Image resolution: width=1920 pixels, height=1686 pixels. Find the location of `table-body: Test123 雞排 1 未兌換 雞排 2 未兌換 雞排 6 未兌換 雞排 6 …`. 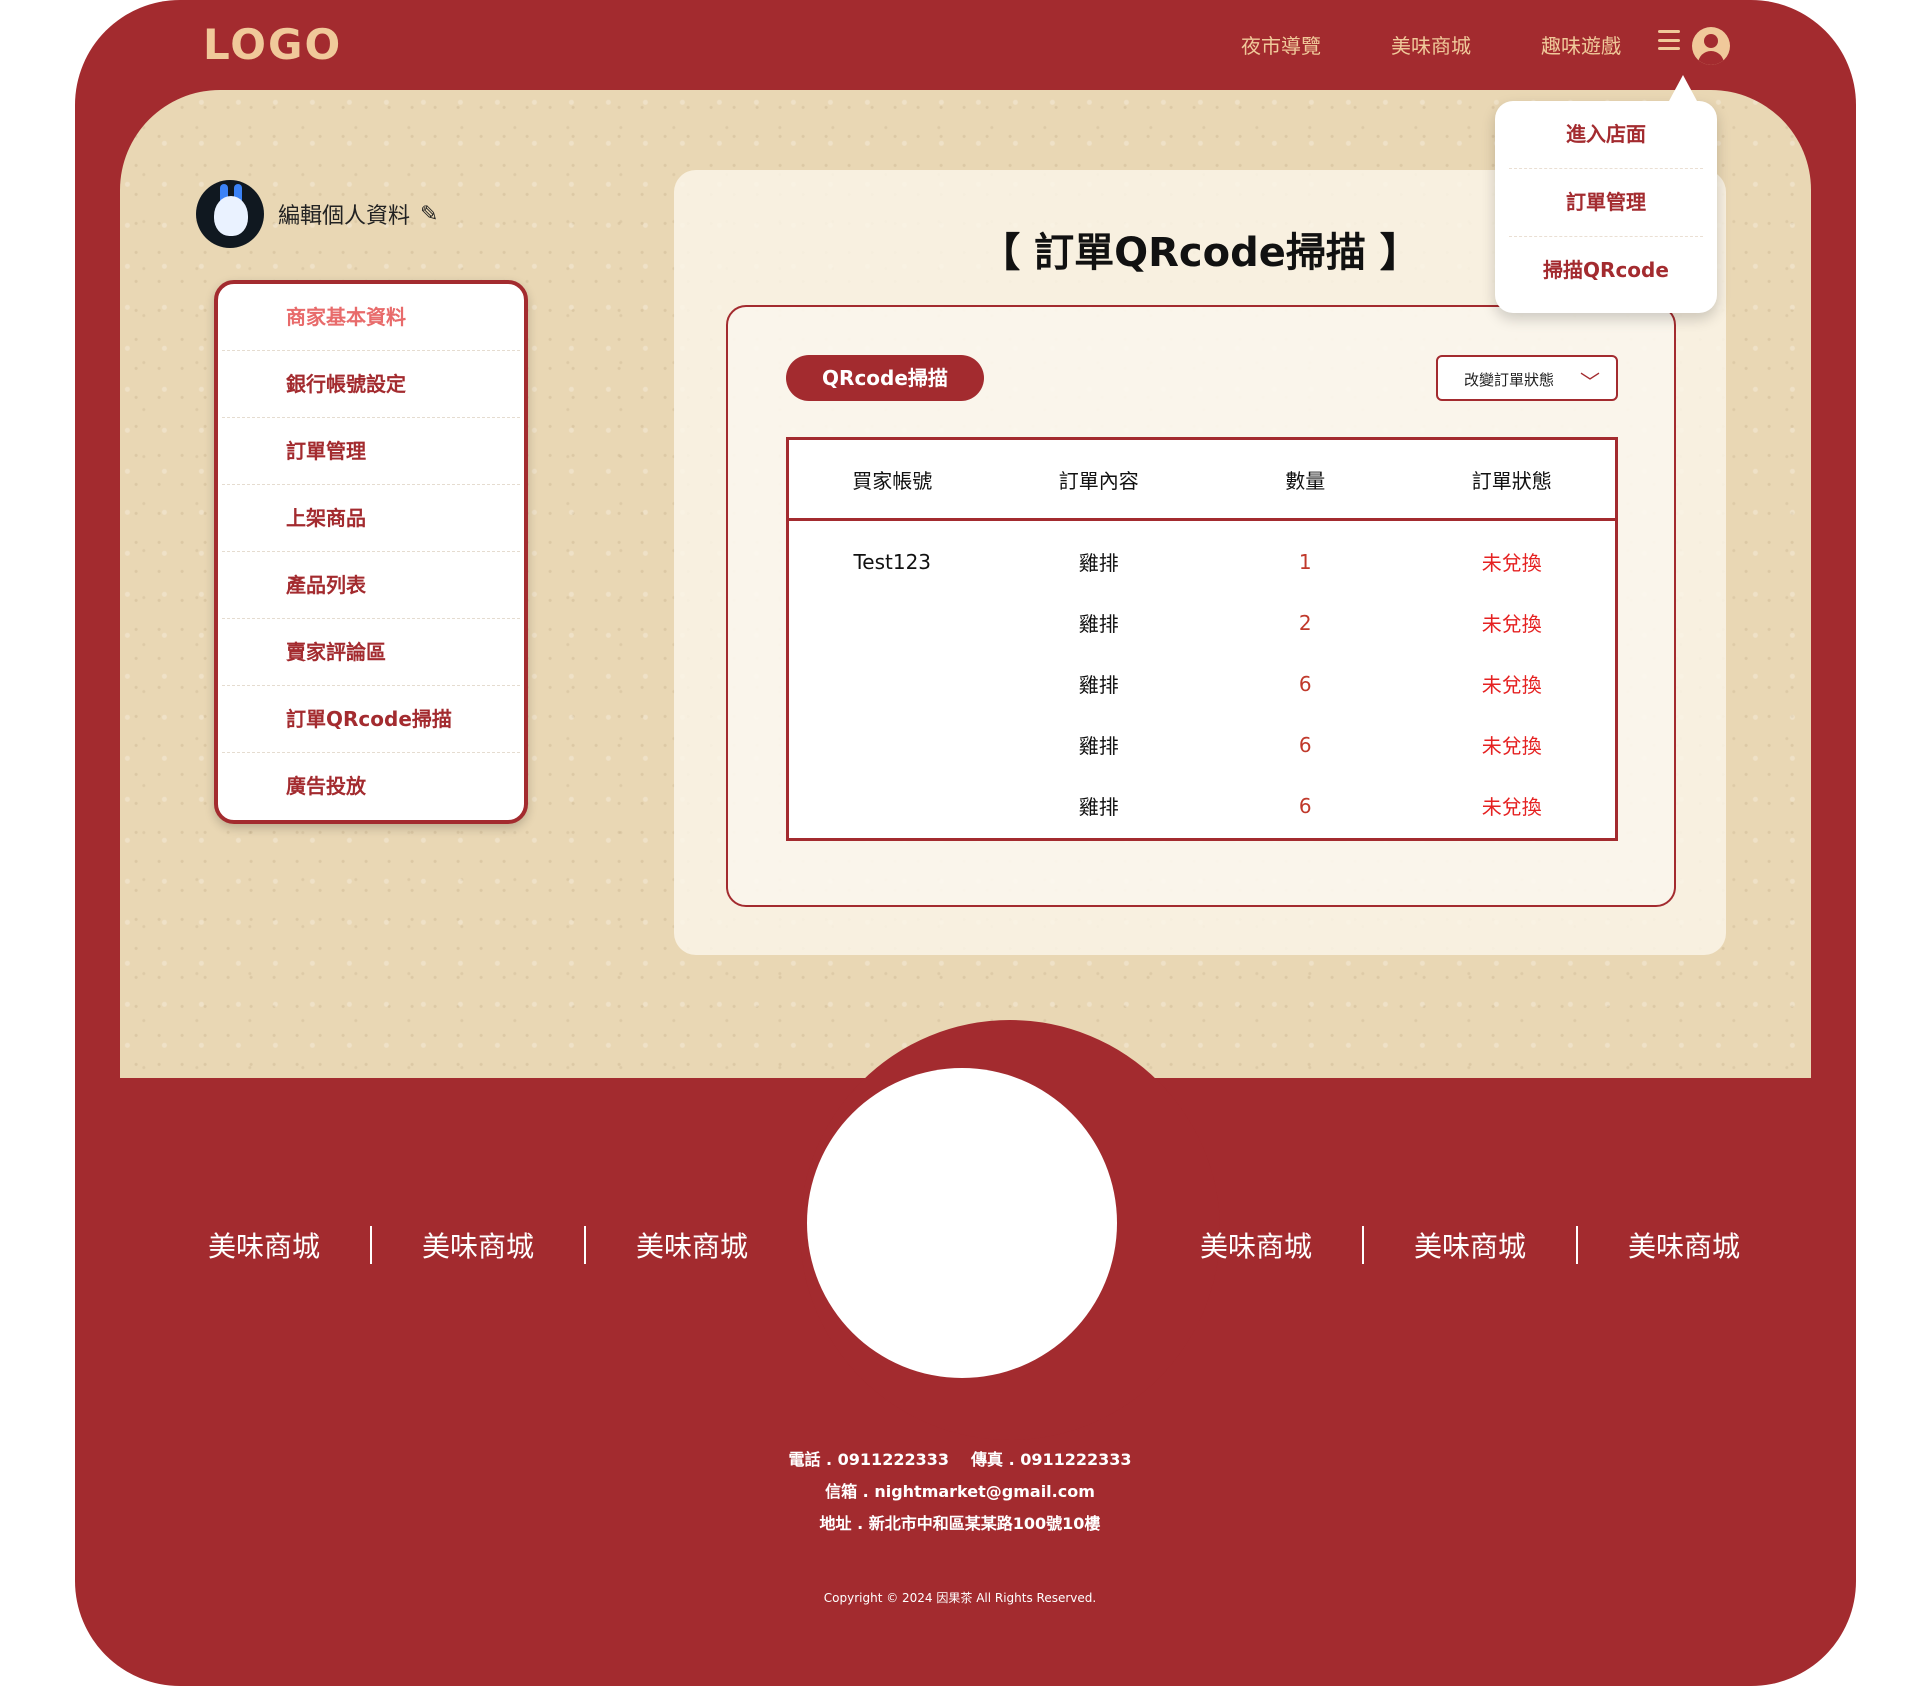

table-body: Test123 雞排 1 未兌換 雞排 2 未兌換 雞排 6 未兌換 雞排 6 … is located at coordinates (1202, 678).